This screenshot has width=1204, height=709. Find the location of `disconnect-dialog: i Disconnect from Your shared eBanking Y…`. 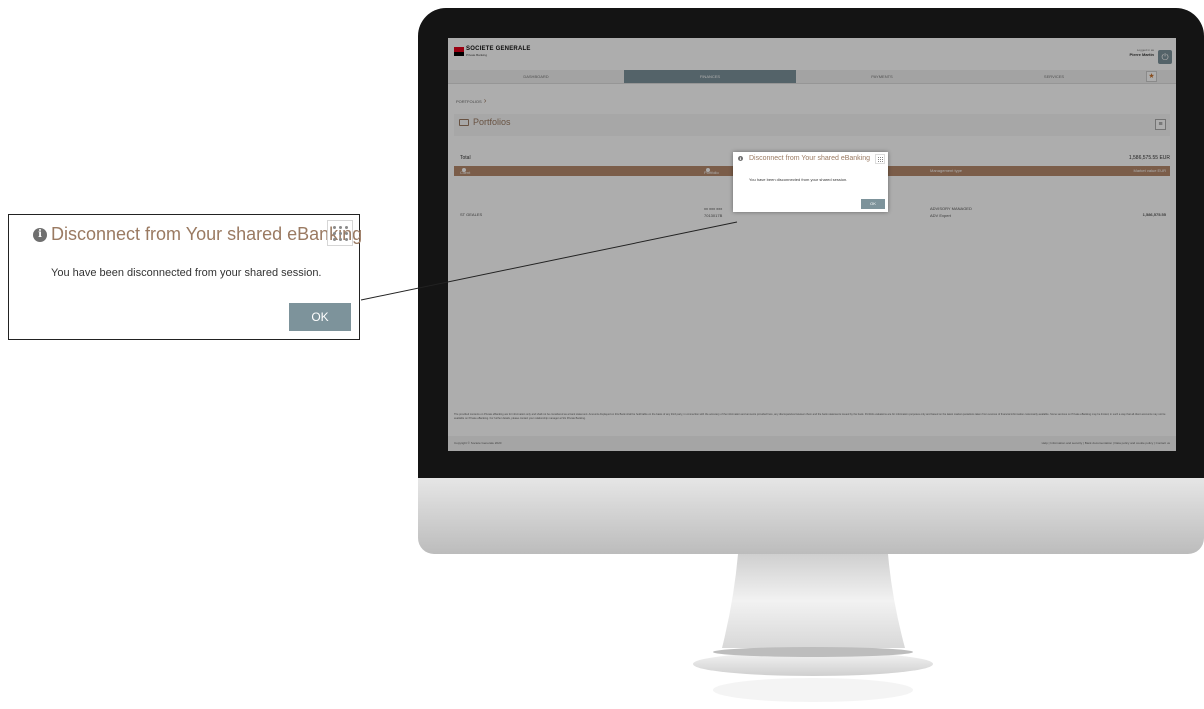

disconnect-dialog: i Disconnect from Your shared eBanking Y… is located at coordinates (810, 182).